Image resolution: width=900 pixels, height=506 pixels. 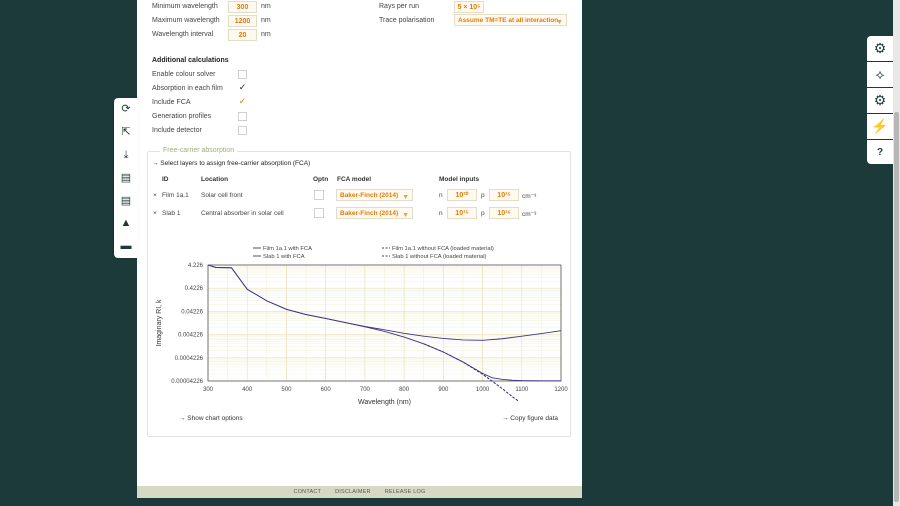 What do you see at coordinates (880, 75) in the screenshot?
I see `light-burst-icon: ⟡` at bounding box center [880, 75].